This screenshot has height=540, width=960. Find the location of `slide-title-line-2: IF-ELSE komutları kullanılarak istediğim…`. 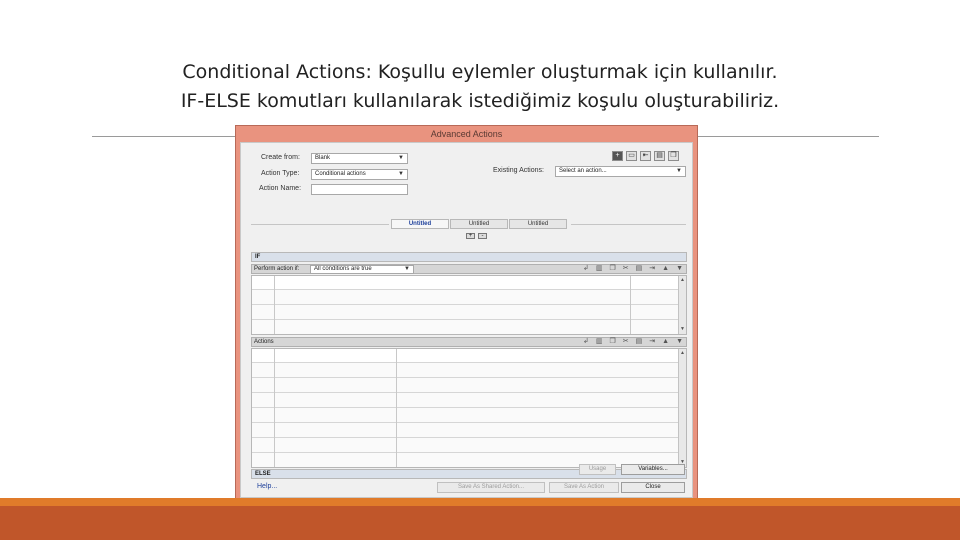

slide-title-line-2: IF-ELSE komutları kullanılarak istediğim… is located at coordinates (480, 101).